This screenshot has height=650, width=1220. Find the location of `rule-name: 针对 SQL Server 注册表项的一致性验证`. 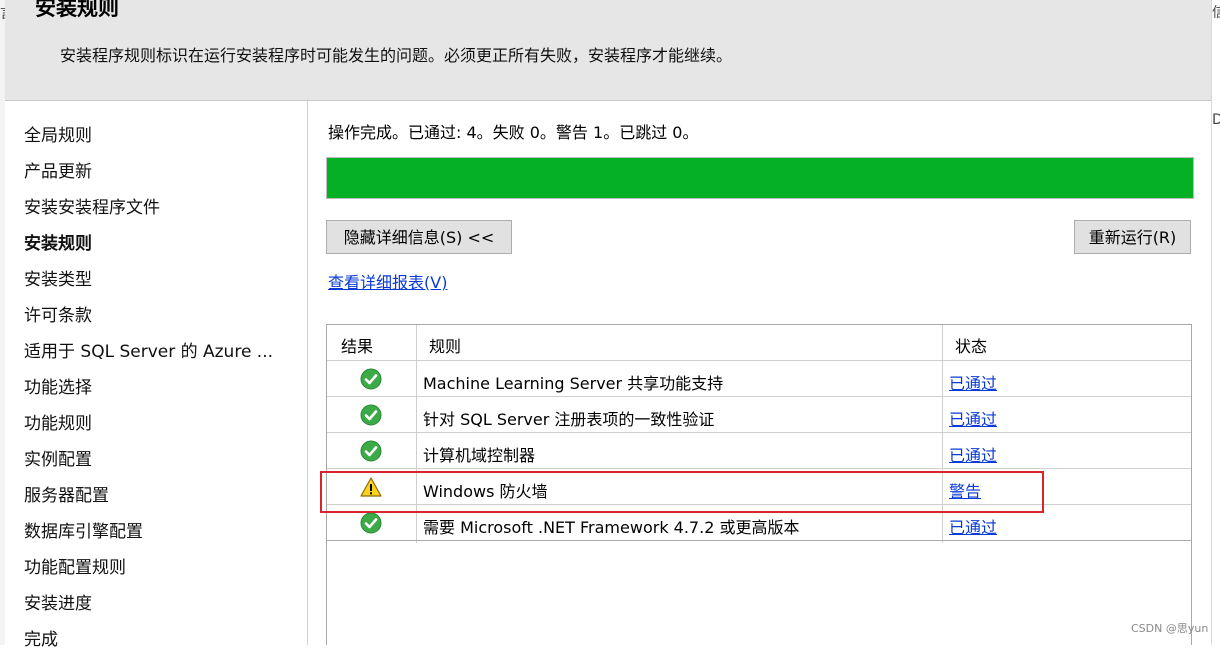

rule-name: 针对 SQL Server 注册表项的一致性验证 is located at coordinates (569, 419).